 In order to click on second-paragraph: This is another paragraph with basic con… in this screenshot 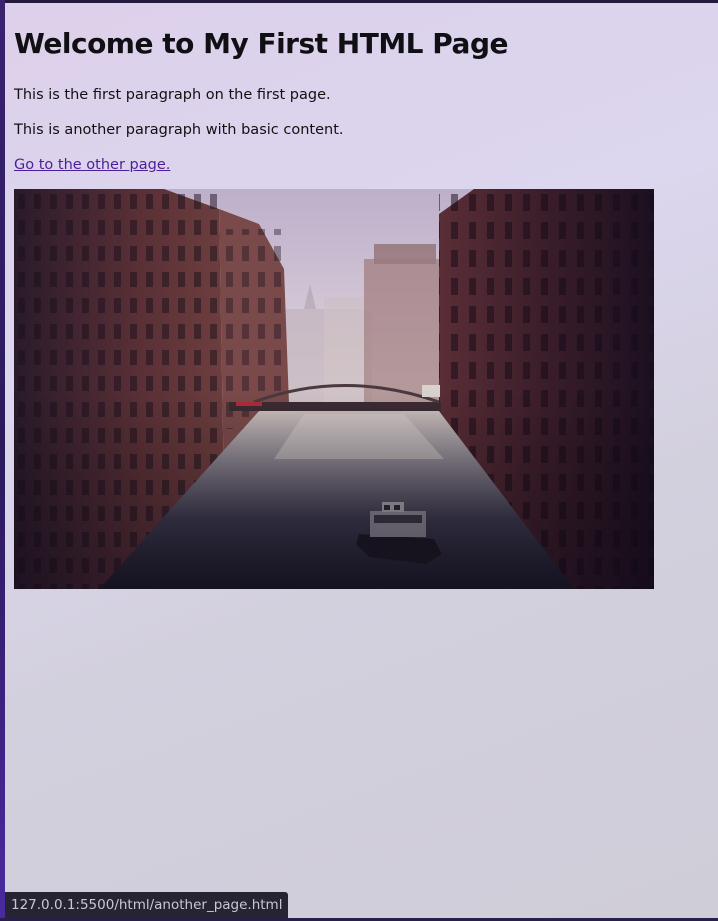, I will do `click(179, 130)`.